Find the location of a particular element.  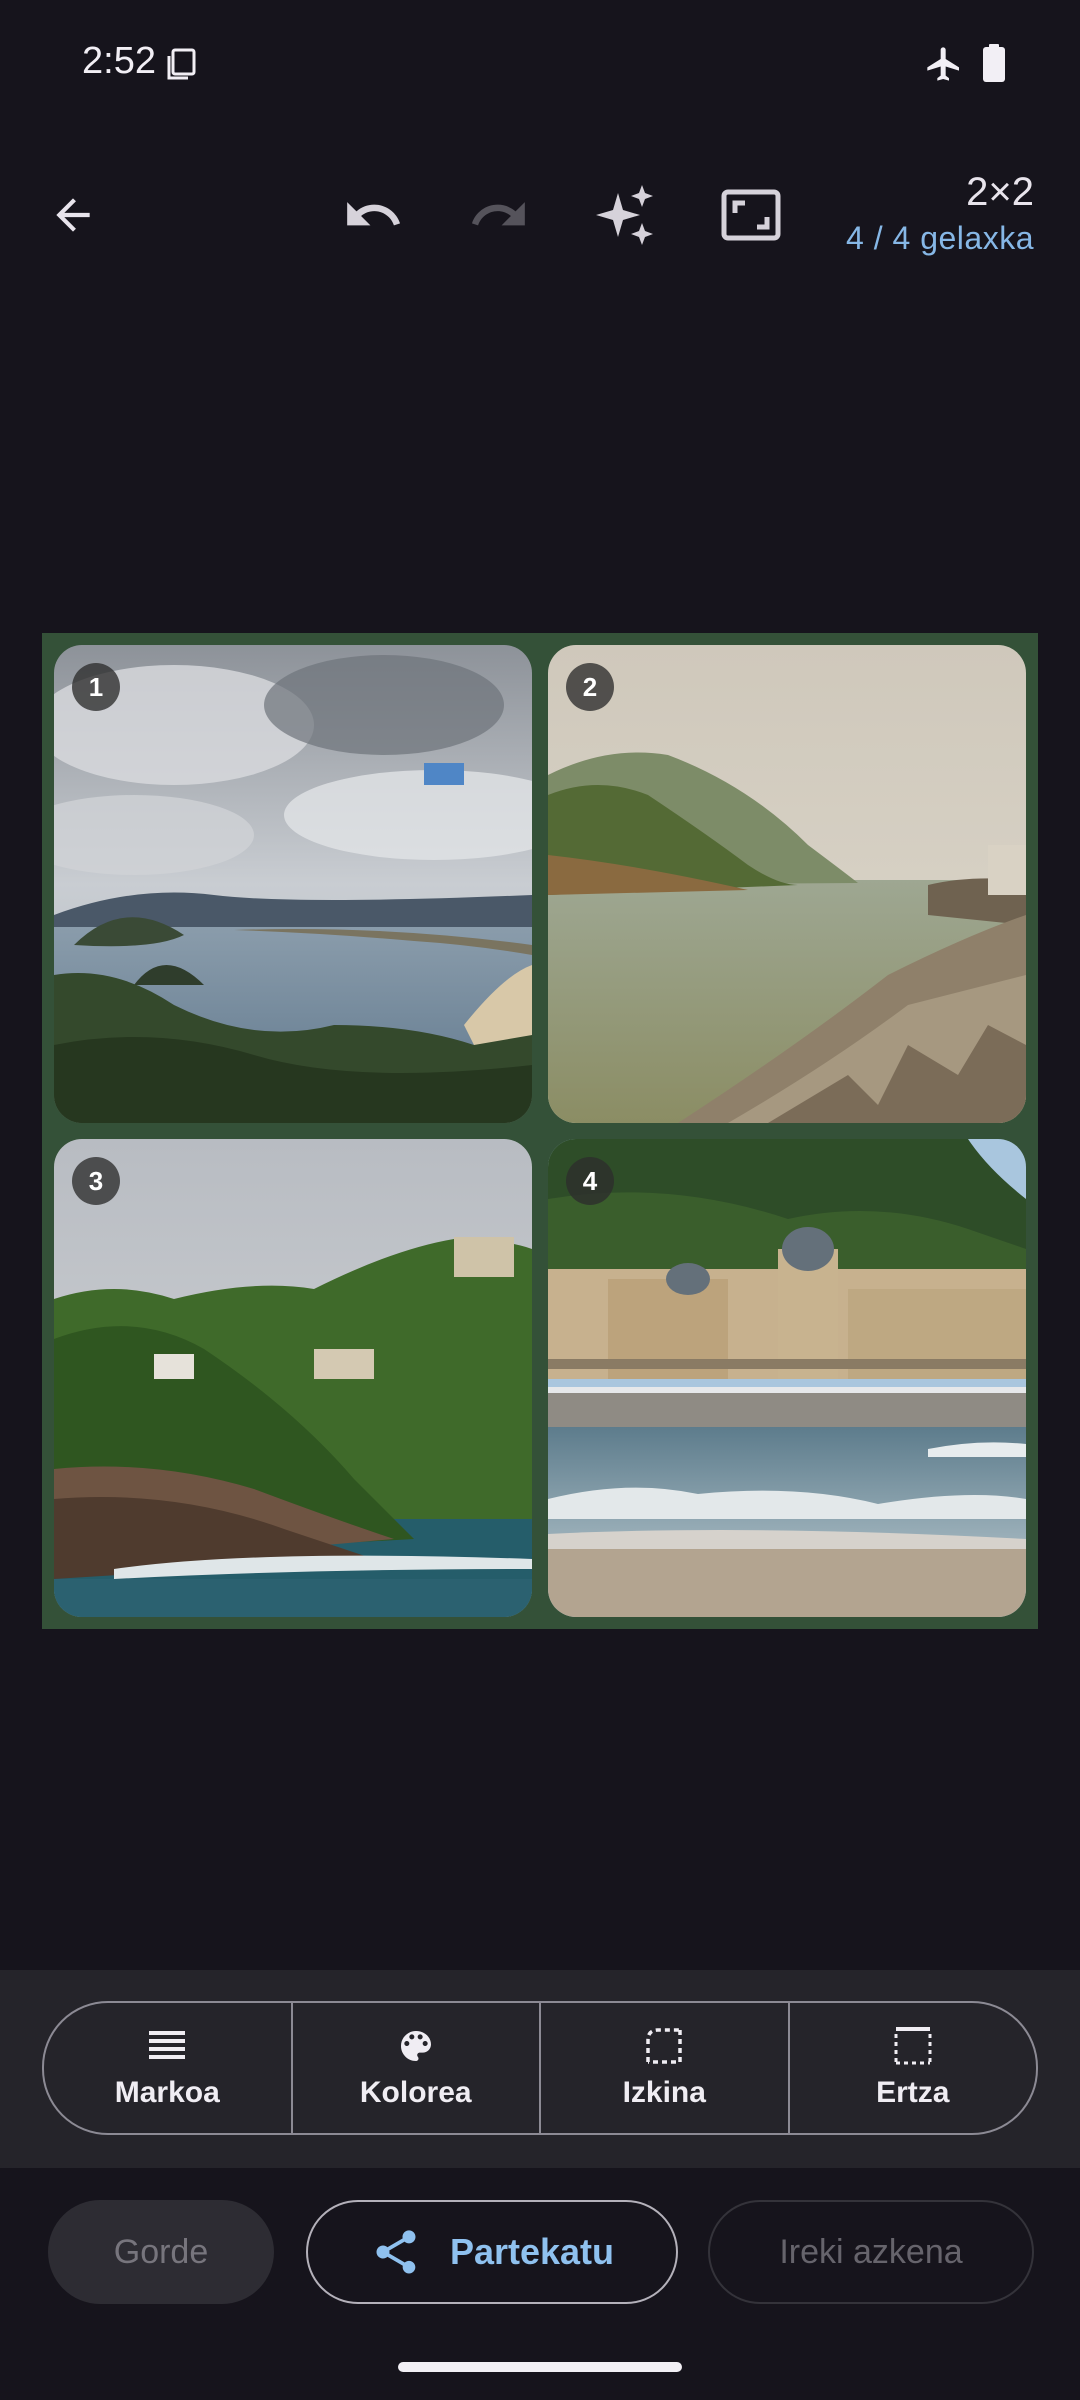

collage-cell-1: 1 is located at coordinates (293, 884).